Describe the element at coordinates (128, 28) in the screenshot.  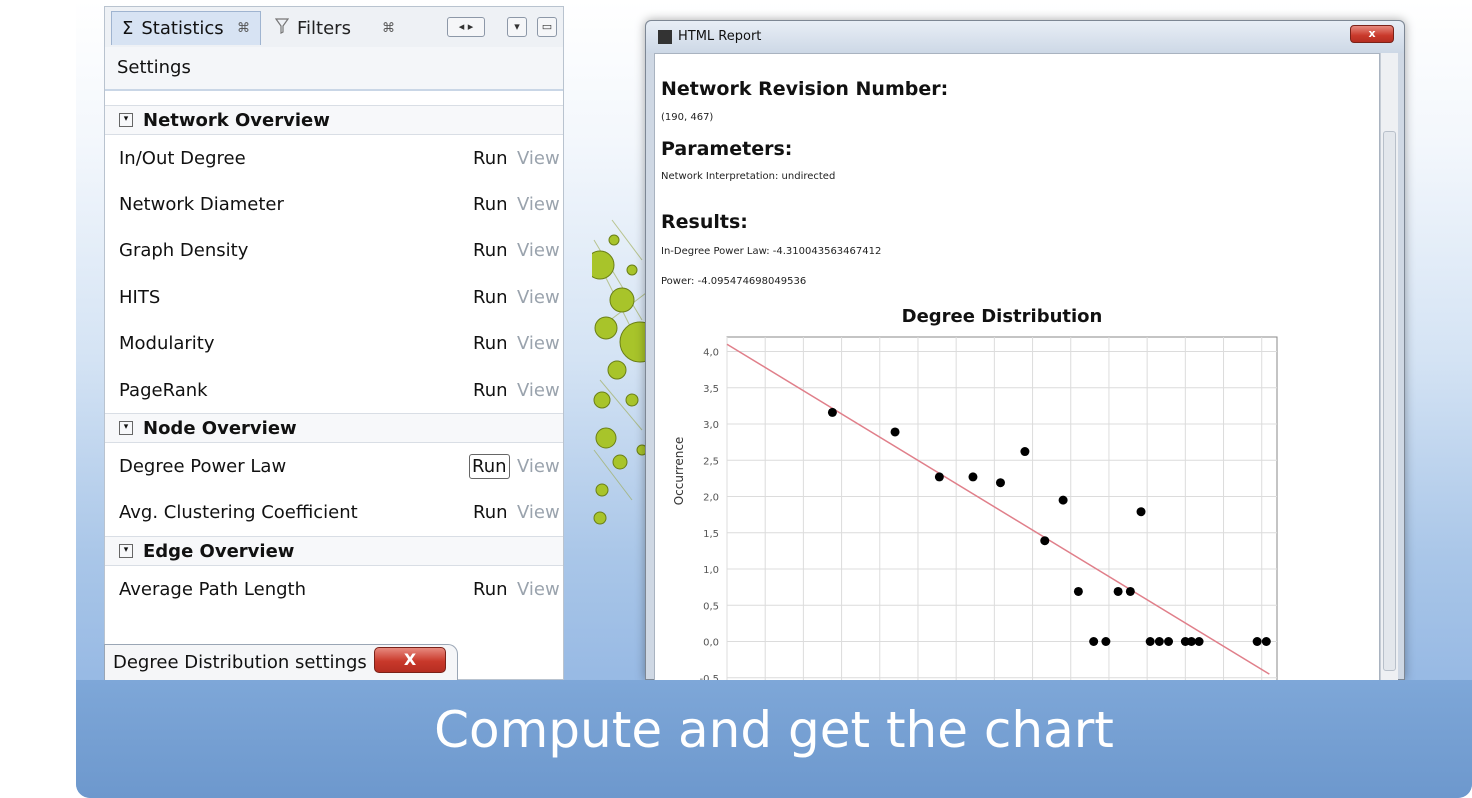
I see `sigma-icon: Σ` at that location.